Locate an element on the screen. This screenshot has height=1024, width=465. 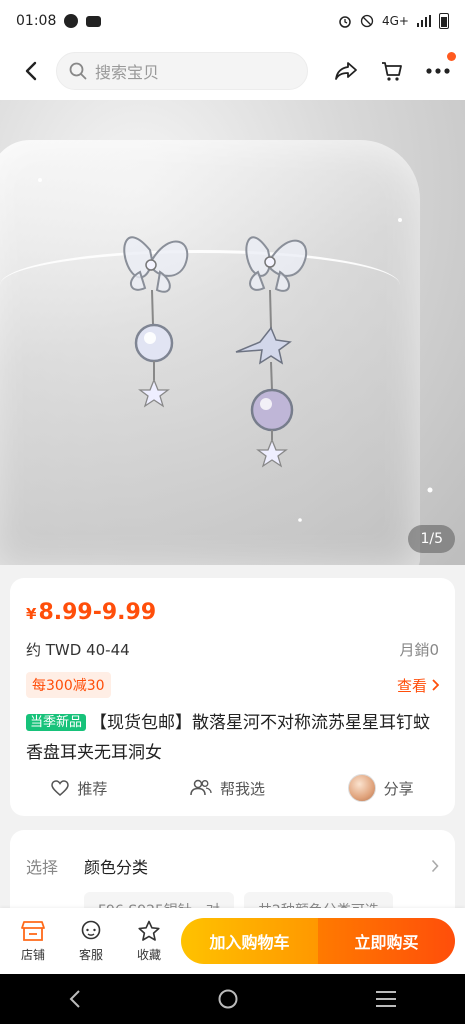
store-icon is located at coordinates (33, 930).